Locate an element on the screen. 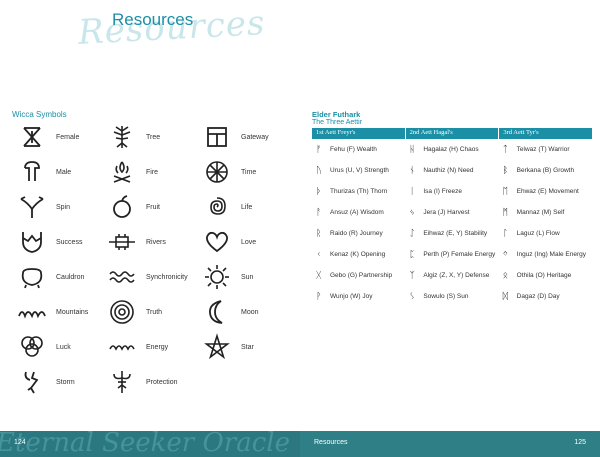  rune-label: Inguz (Ing) Male Energy is located at coordinates (551, 254).